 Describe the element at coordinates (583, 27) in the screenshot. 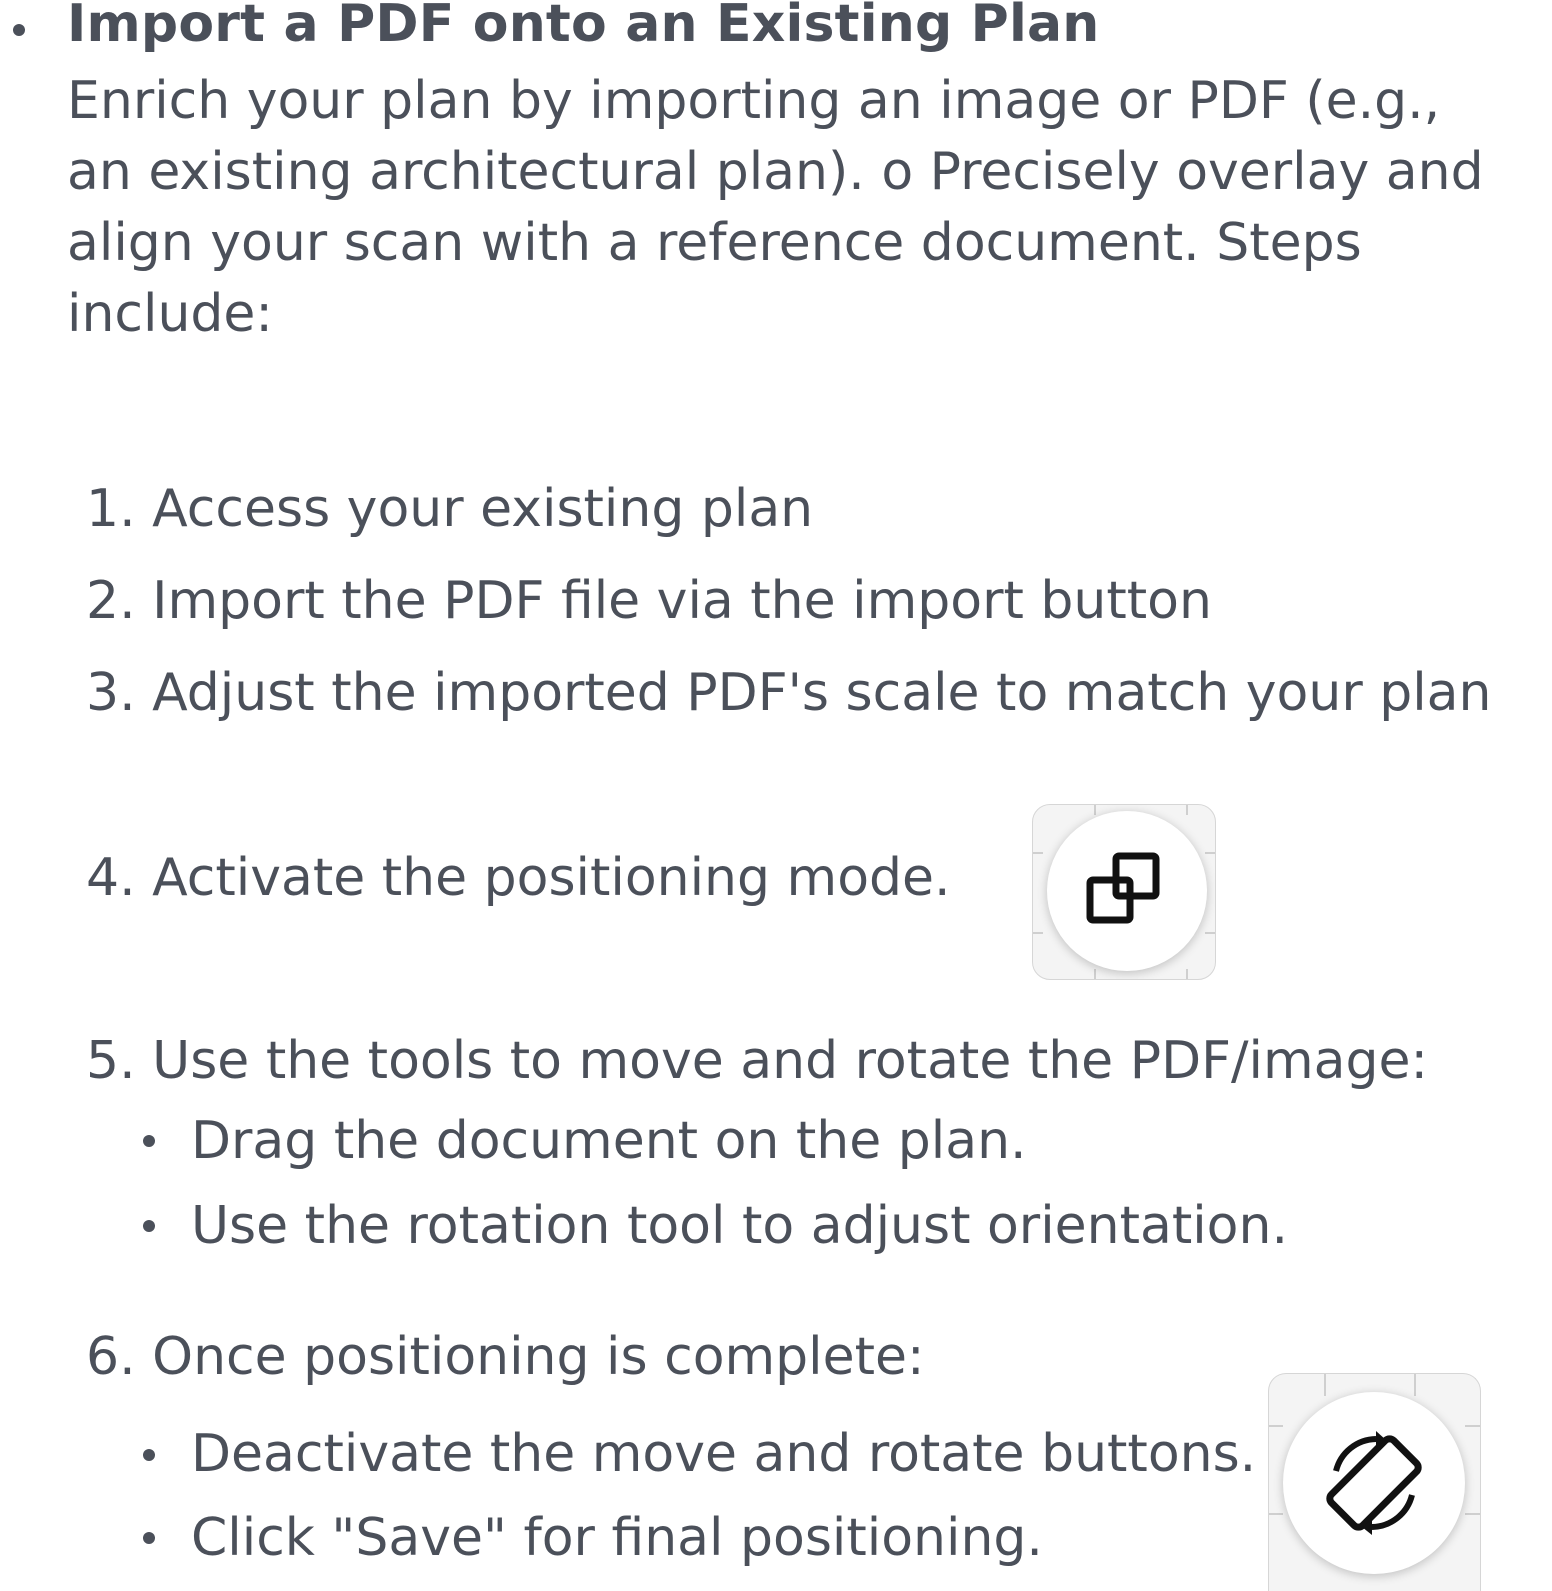

I see `section-title: Import a PDF onto an Existing Plan` at that location.